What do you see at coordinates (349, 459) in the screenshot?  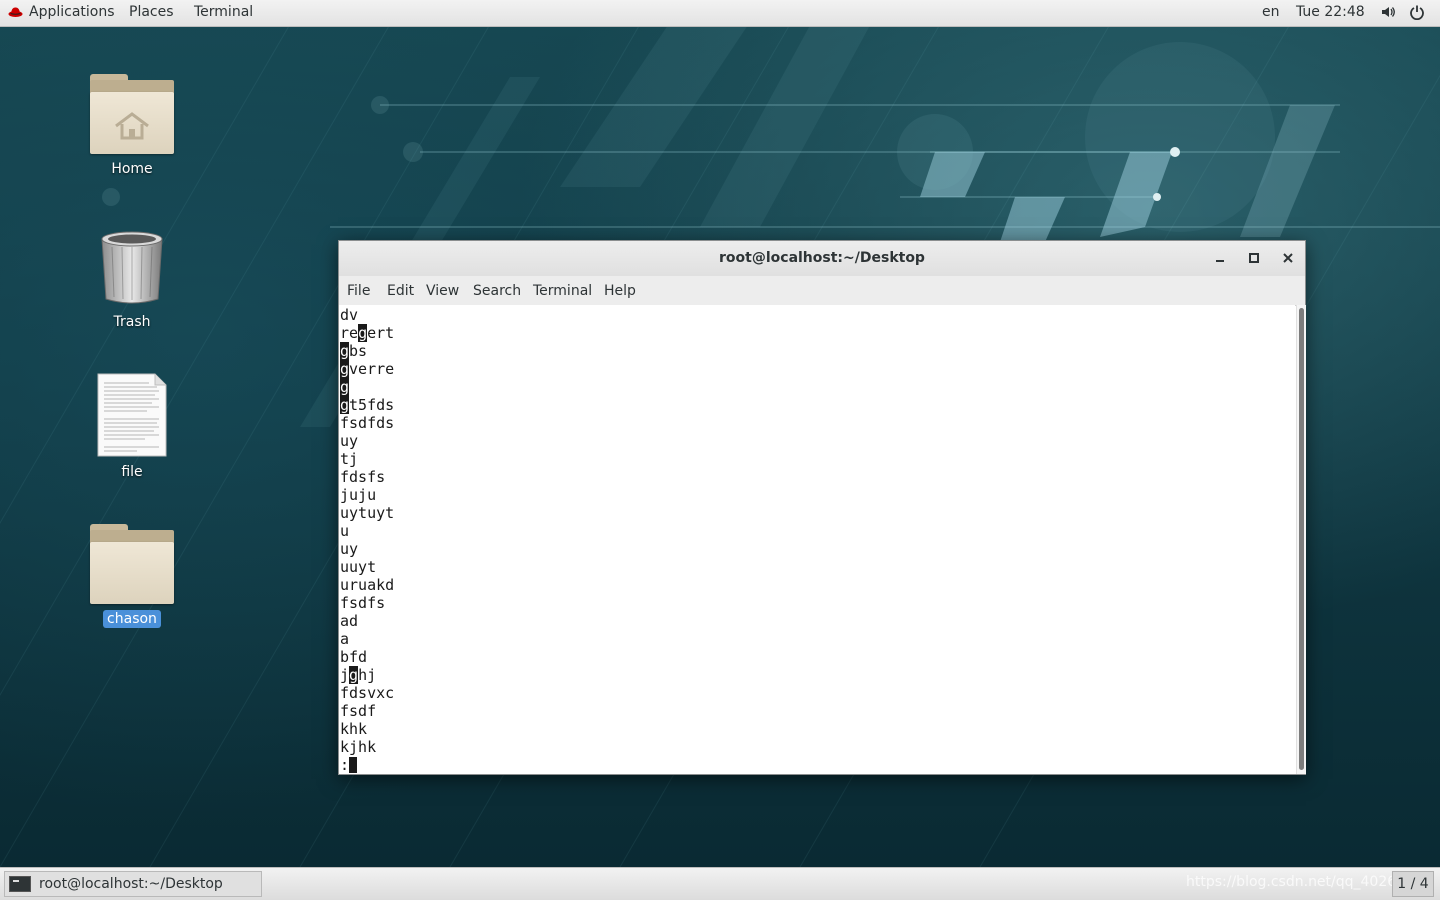 I see `terminal-line: tj` at bounding box center [349, 459].